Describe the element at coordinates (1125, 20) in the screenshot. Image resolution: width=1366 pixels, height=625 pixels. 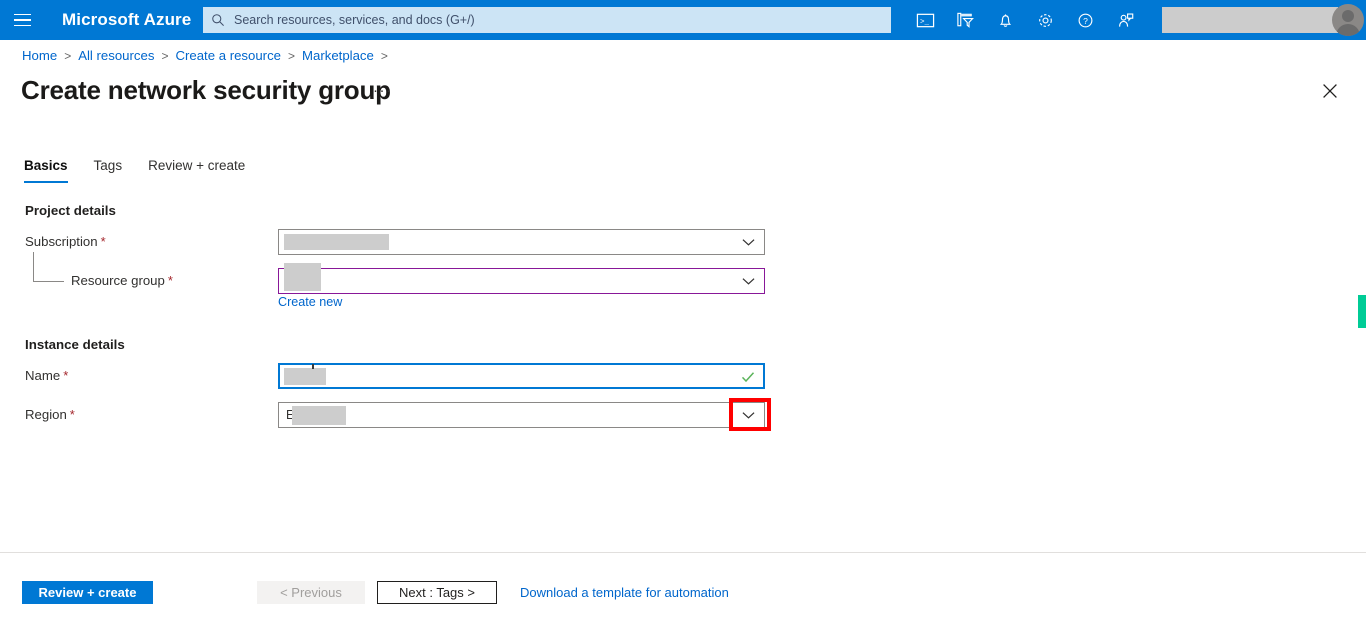
I see `feedback-person-icon` at that location.